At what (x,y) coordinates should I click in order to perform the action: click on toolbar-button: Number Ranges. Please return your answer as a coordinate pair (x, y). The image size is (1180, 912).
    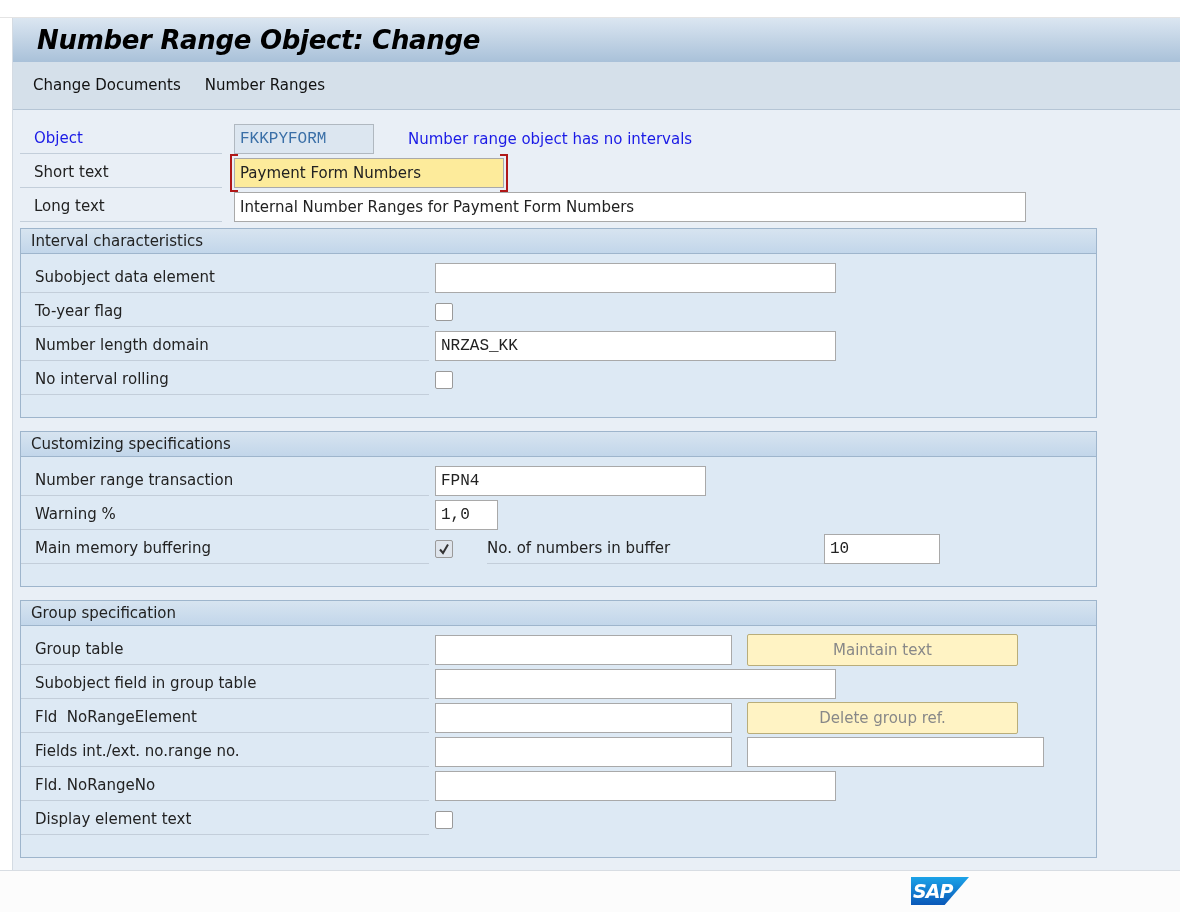
    Looking at the image, I should click on (265, 85).